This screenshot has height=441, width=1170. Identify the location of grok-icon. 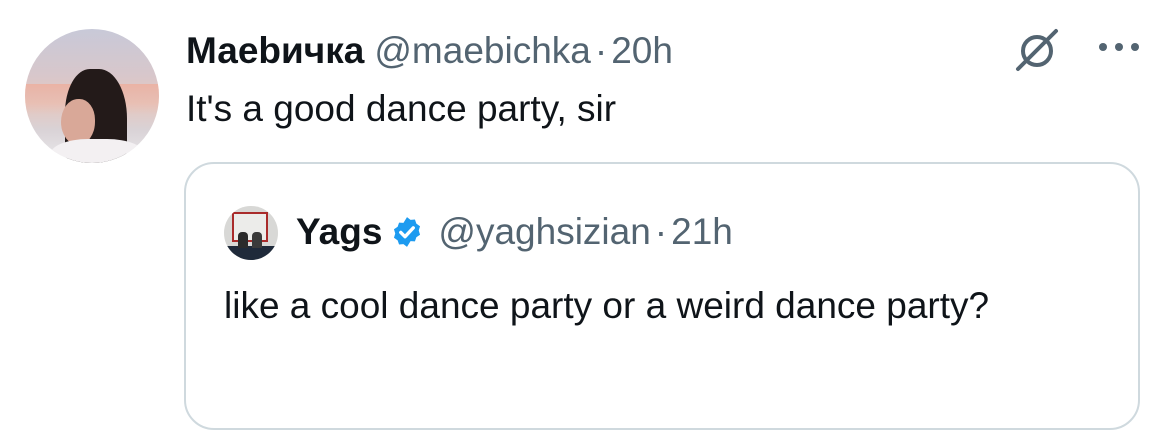
(1037, 50).